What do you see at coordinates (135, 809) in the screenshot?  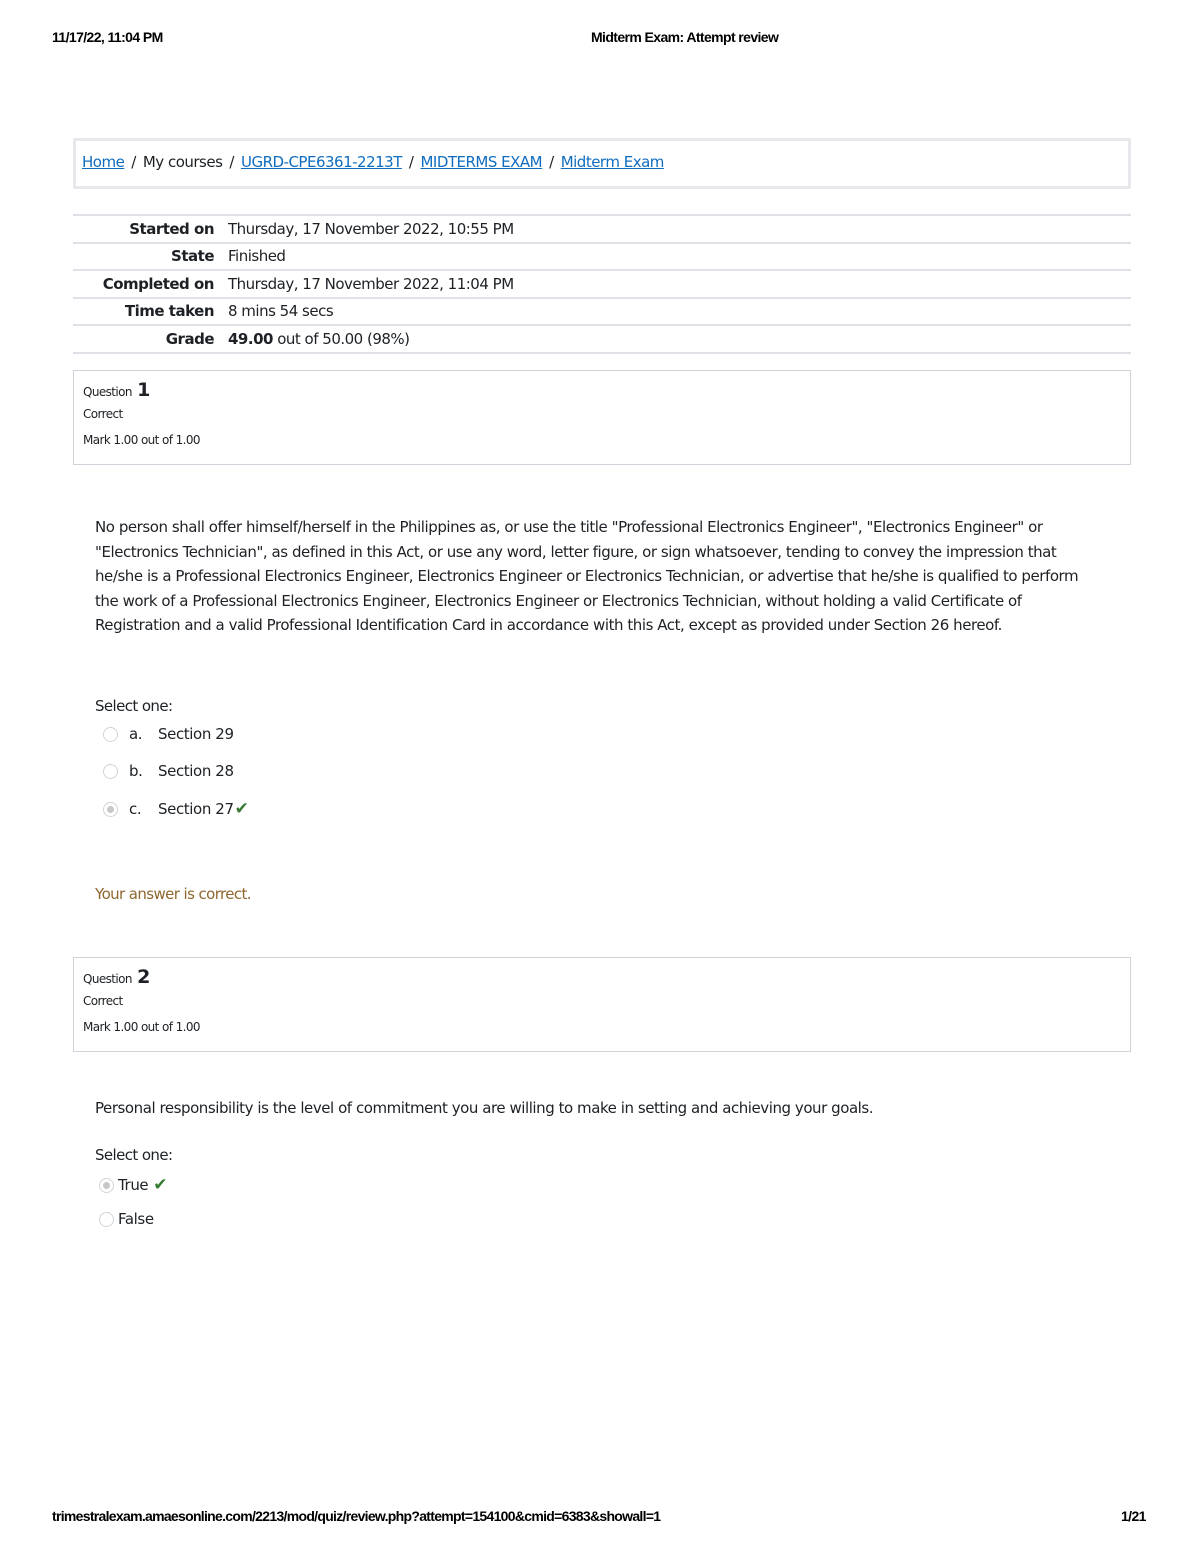 I see `answer-letter: c.` at bounding box center [135, 809].